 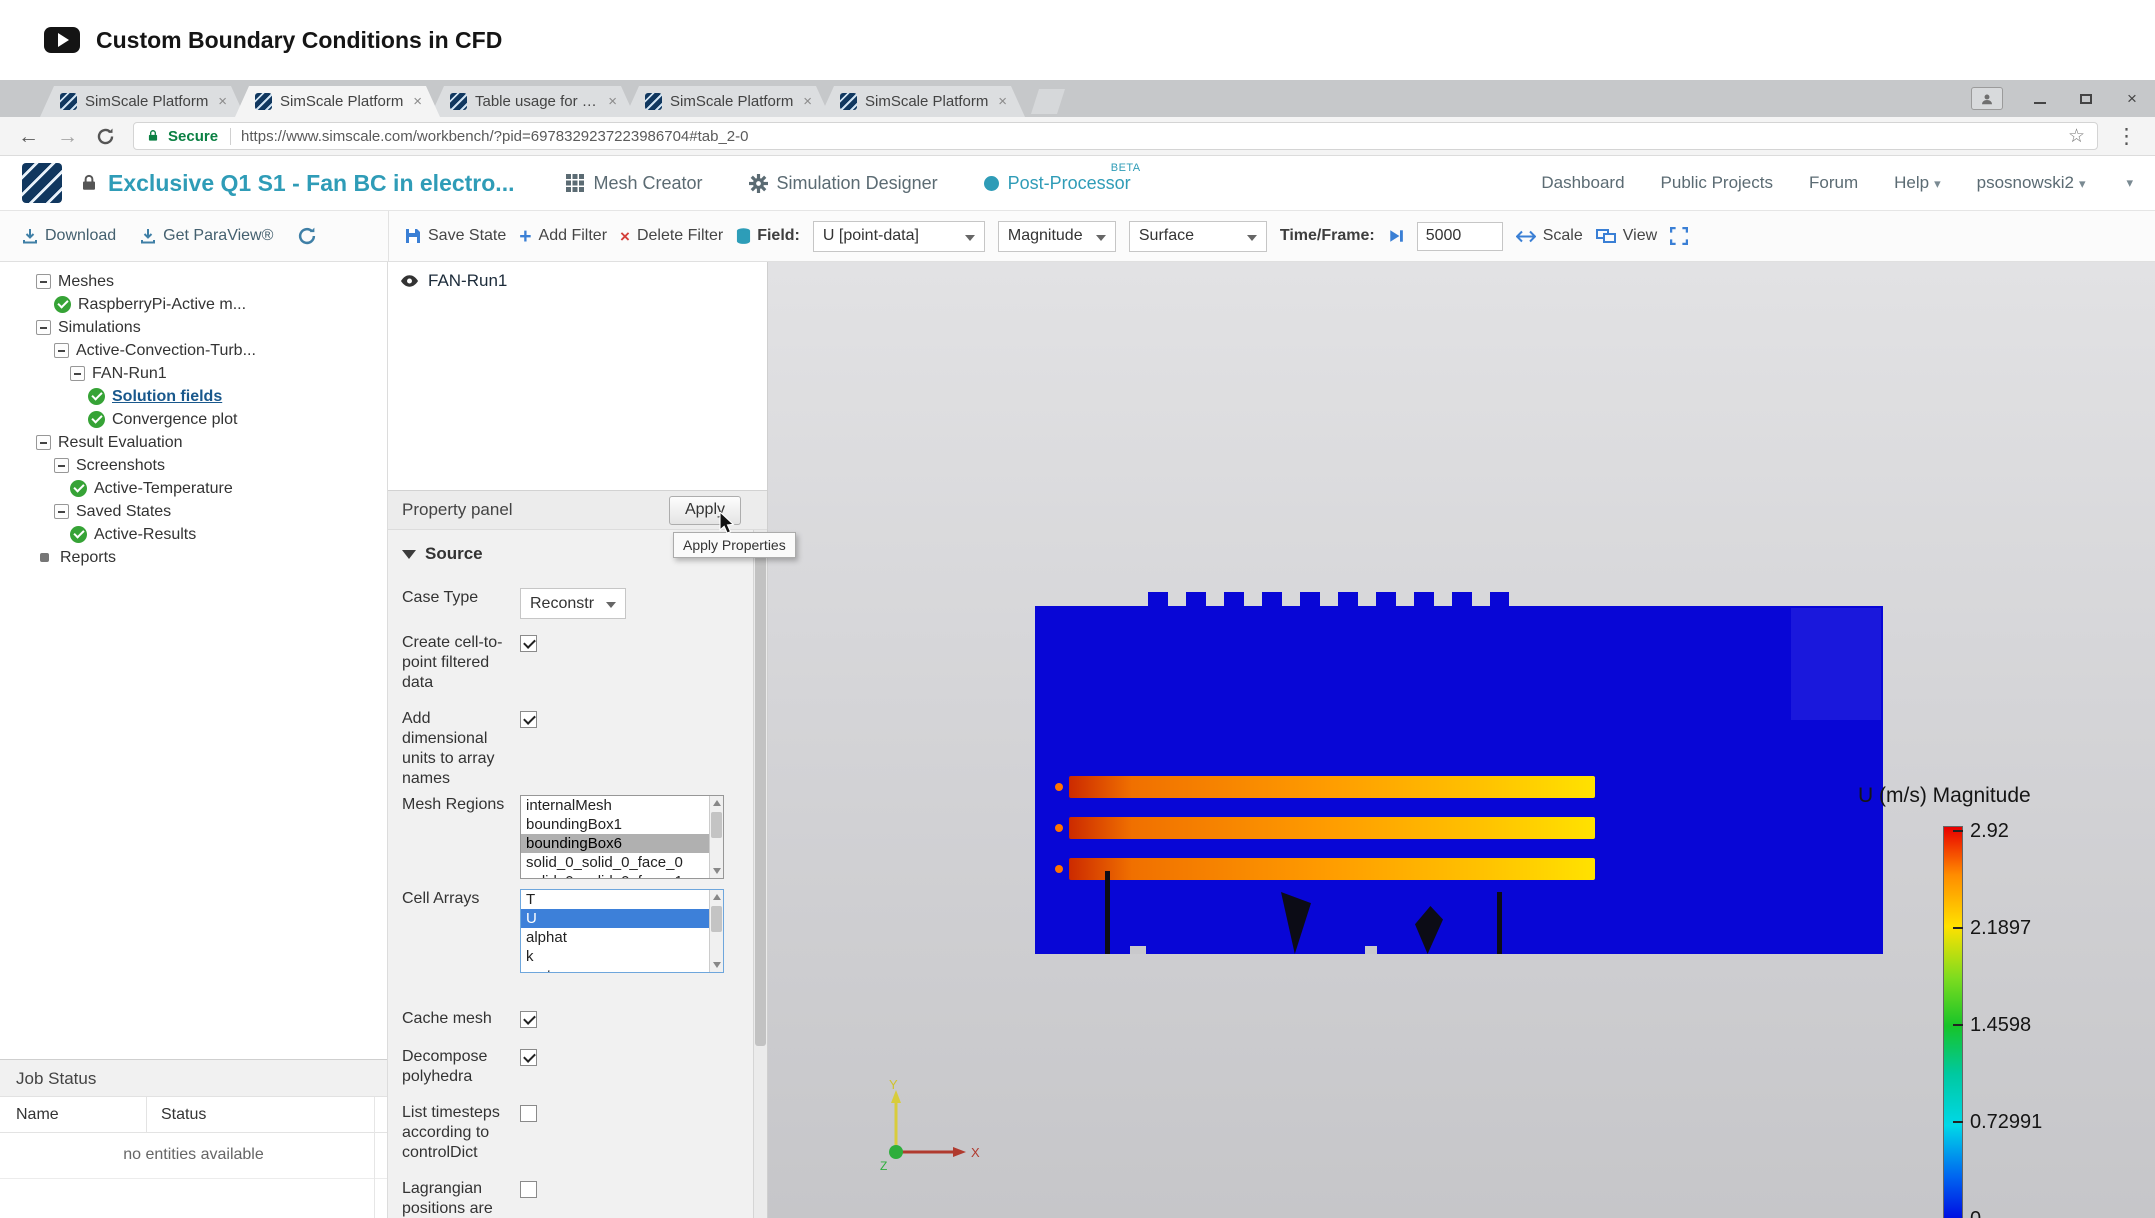 I want to click on tree-item-simulations: Simulations, so click(x=193, y=327).